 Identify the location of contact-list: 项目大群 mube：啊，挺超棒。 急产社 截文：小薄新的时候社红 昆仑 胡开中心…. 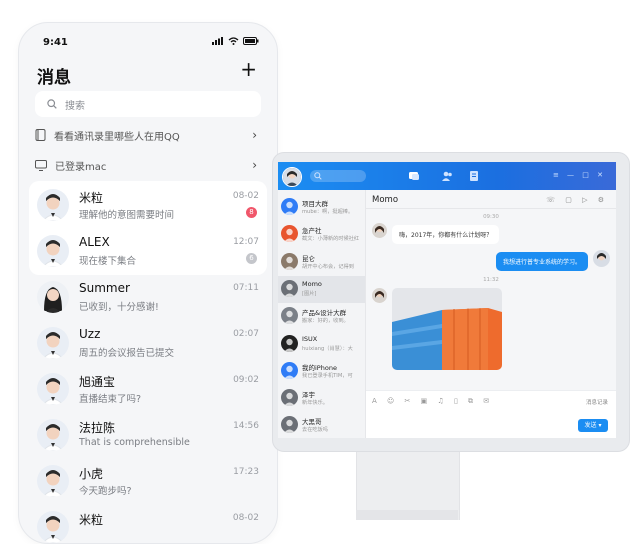
(322, 314).